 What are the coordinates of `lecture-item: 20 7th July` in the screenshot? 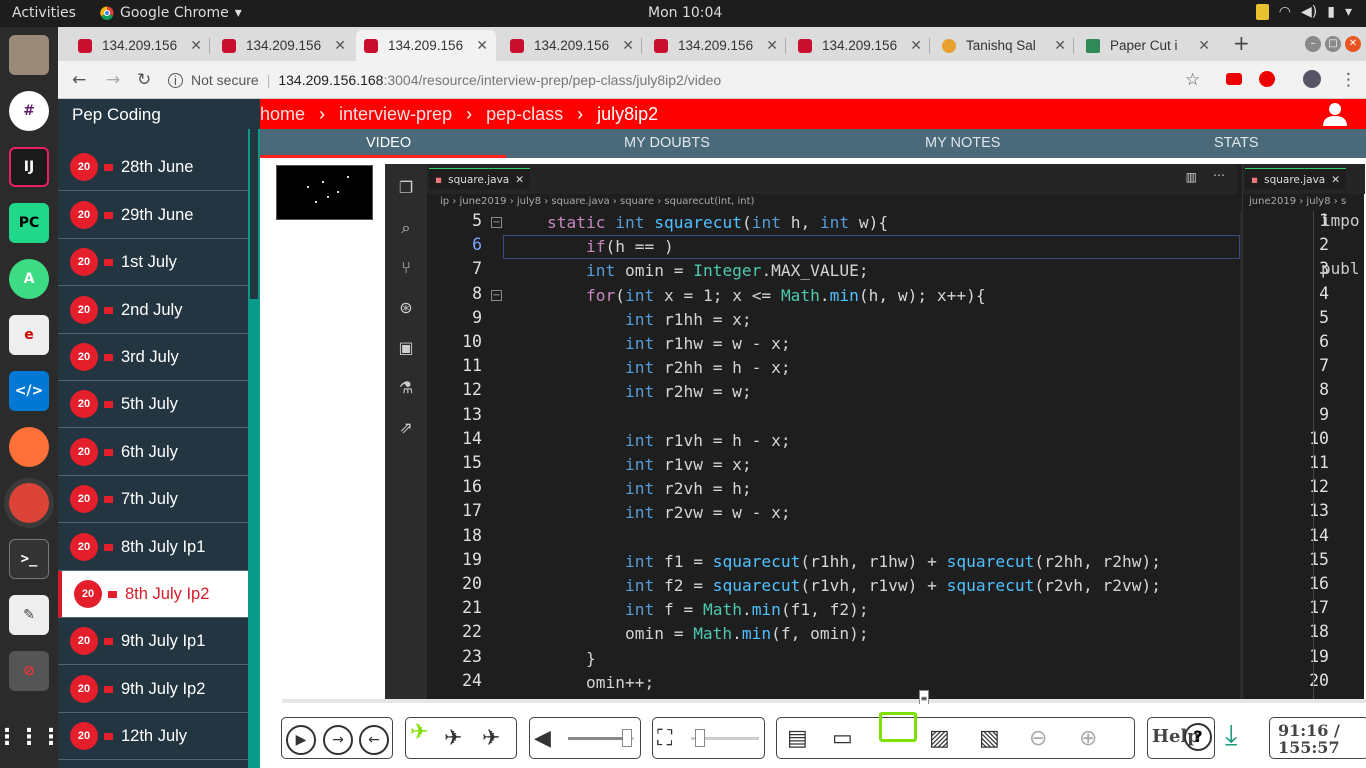 It's located at (153, 499).